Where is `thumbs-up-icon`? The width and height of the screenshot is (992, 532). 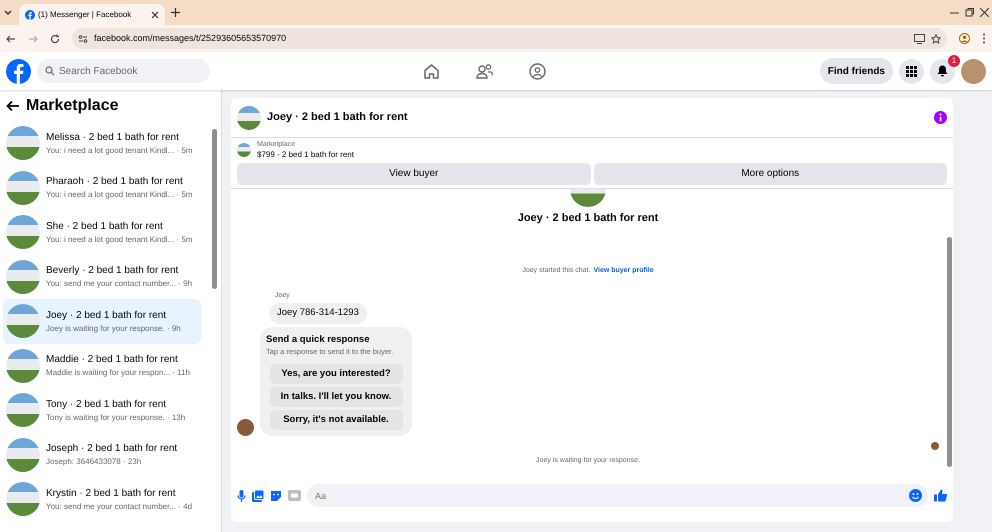 thumbs-up-icon is located at coordinates (940, 495).